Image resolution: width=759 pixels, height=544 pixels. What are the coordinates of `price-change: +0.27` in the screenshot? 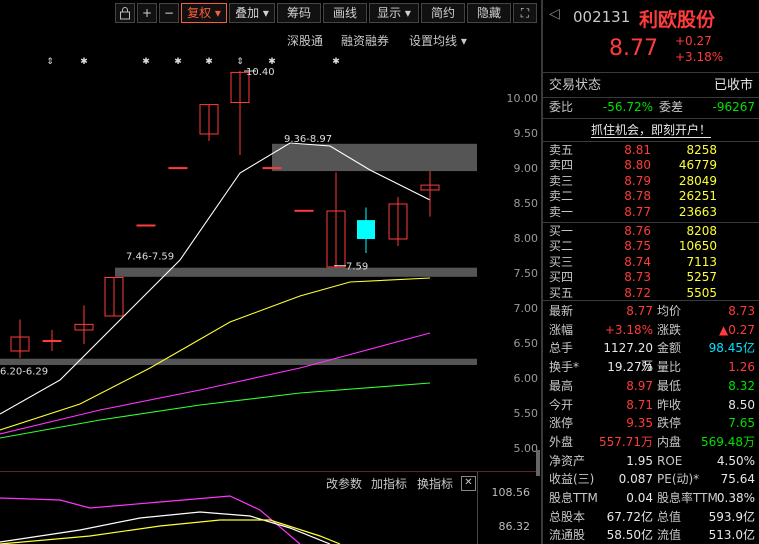 It's located at (693, 41).